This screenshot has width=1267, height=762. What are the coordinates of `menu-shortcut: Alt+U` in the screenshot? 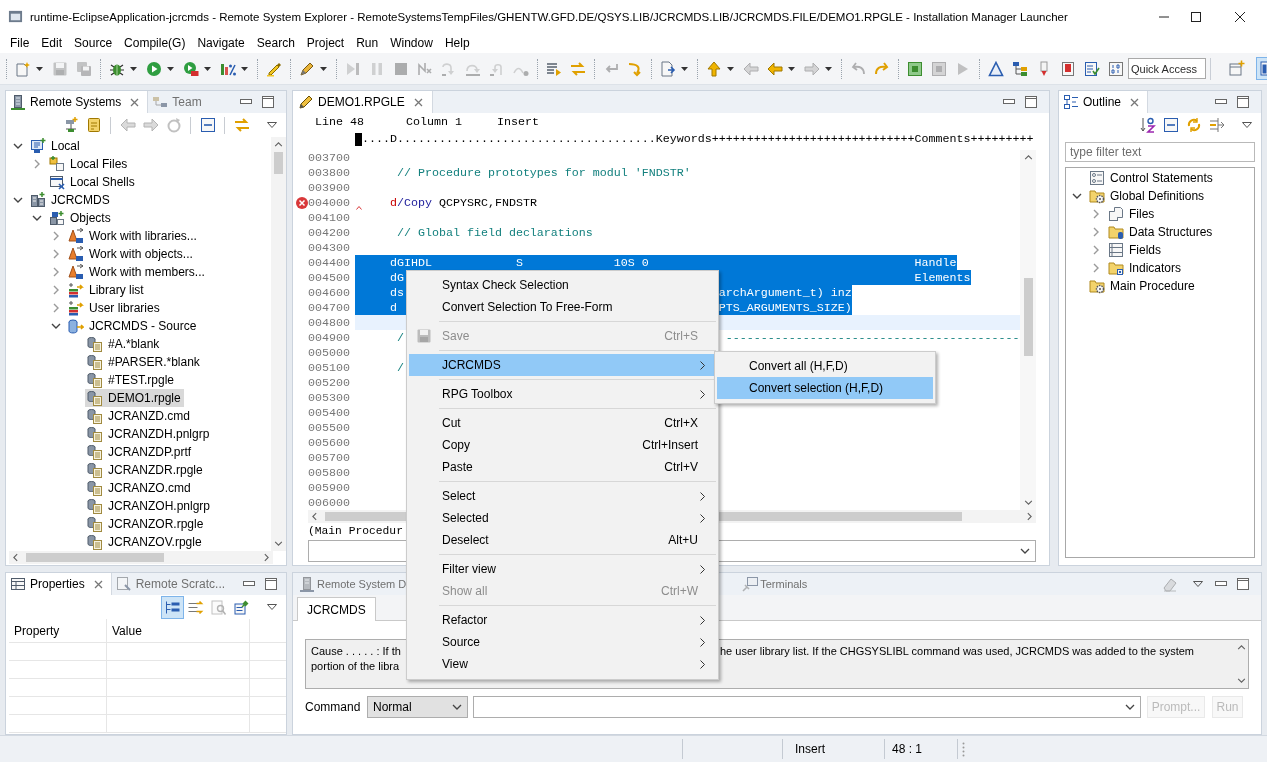 It's located at (683, 540).